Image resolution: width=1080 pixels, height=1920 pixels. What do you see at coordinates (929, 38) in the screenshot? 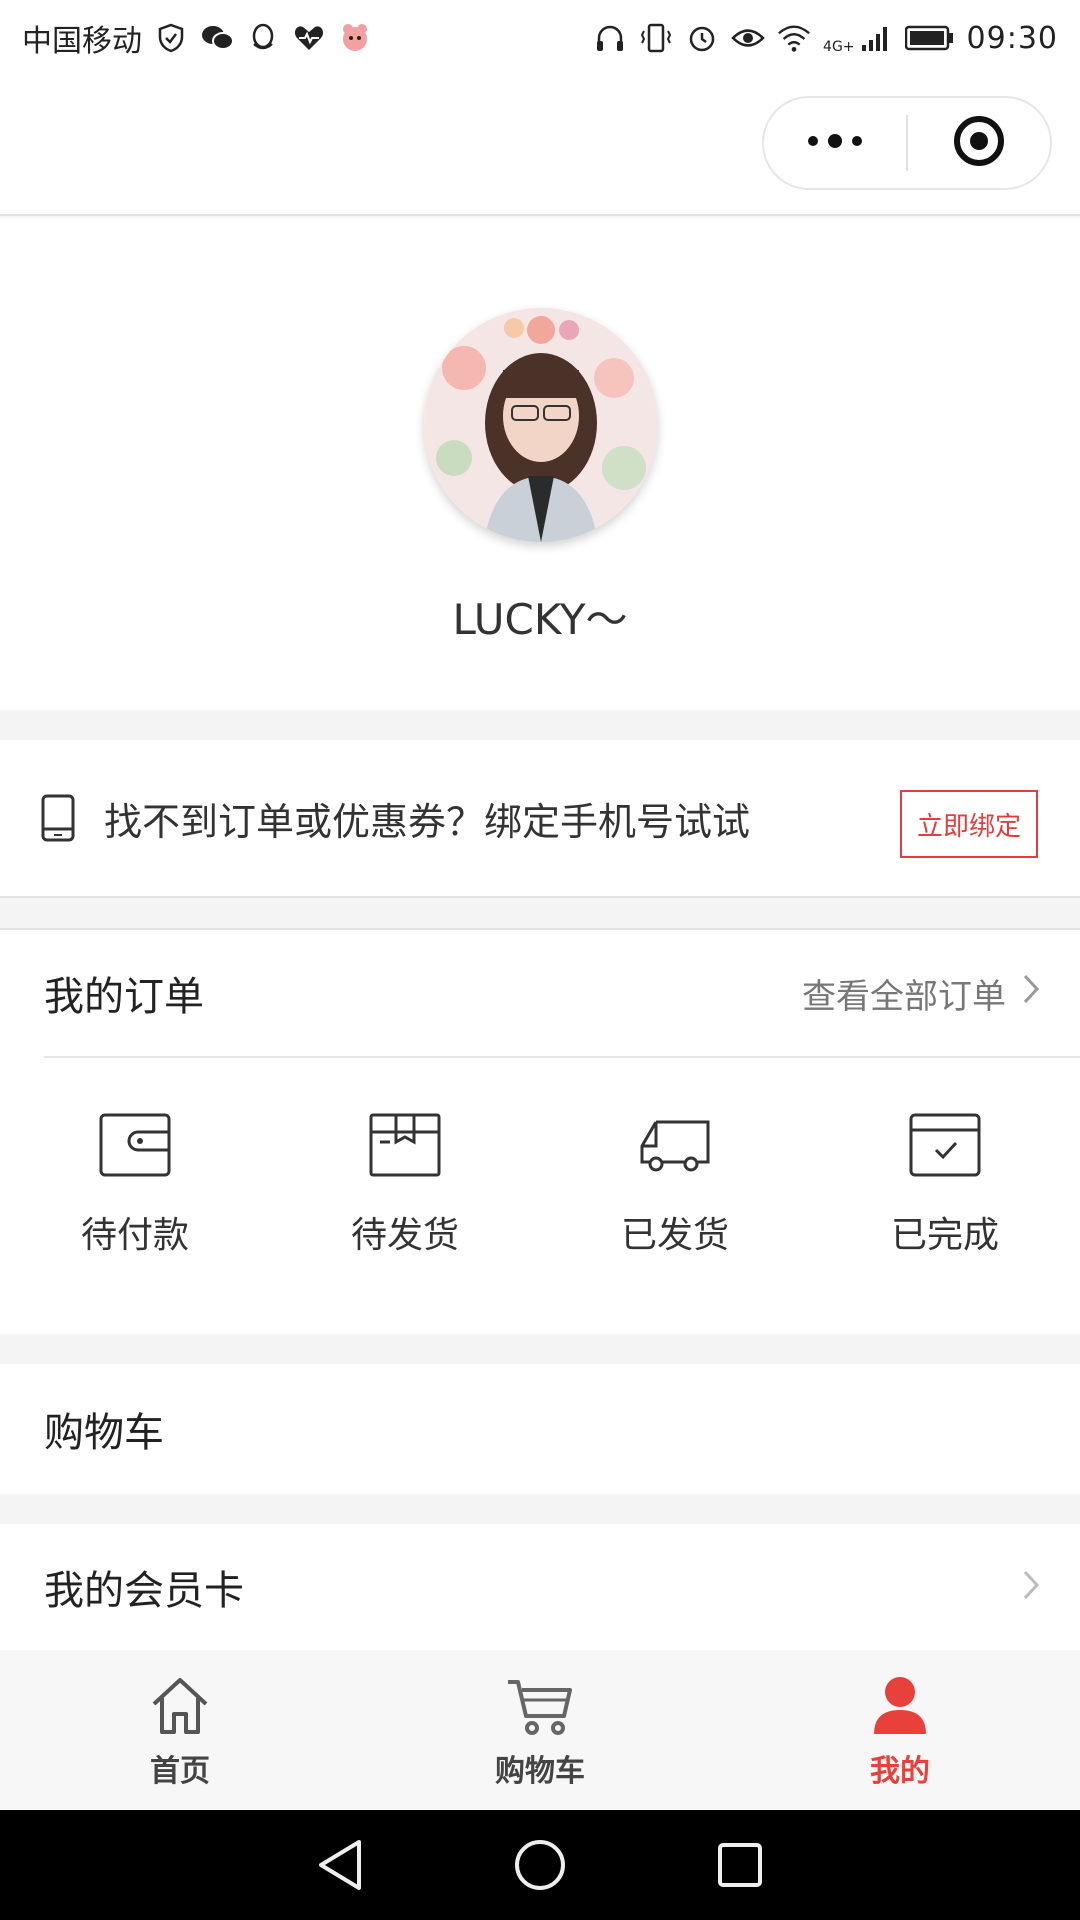
I see `battery-icon` at bounding box center [929, 38].